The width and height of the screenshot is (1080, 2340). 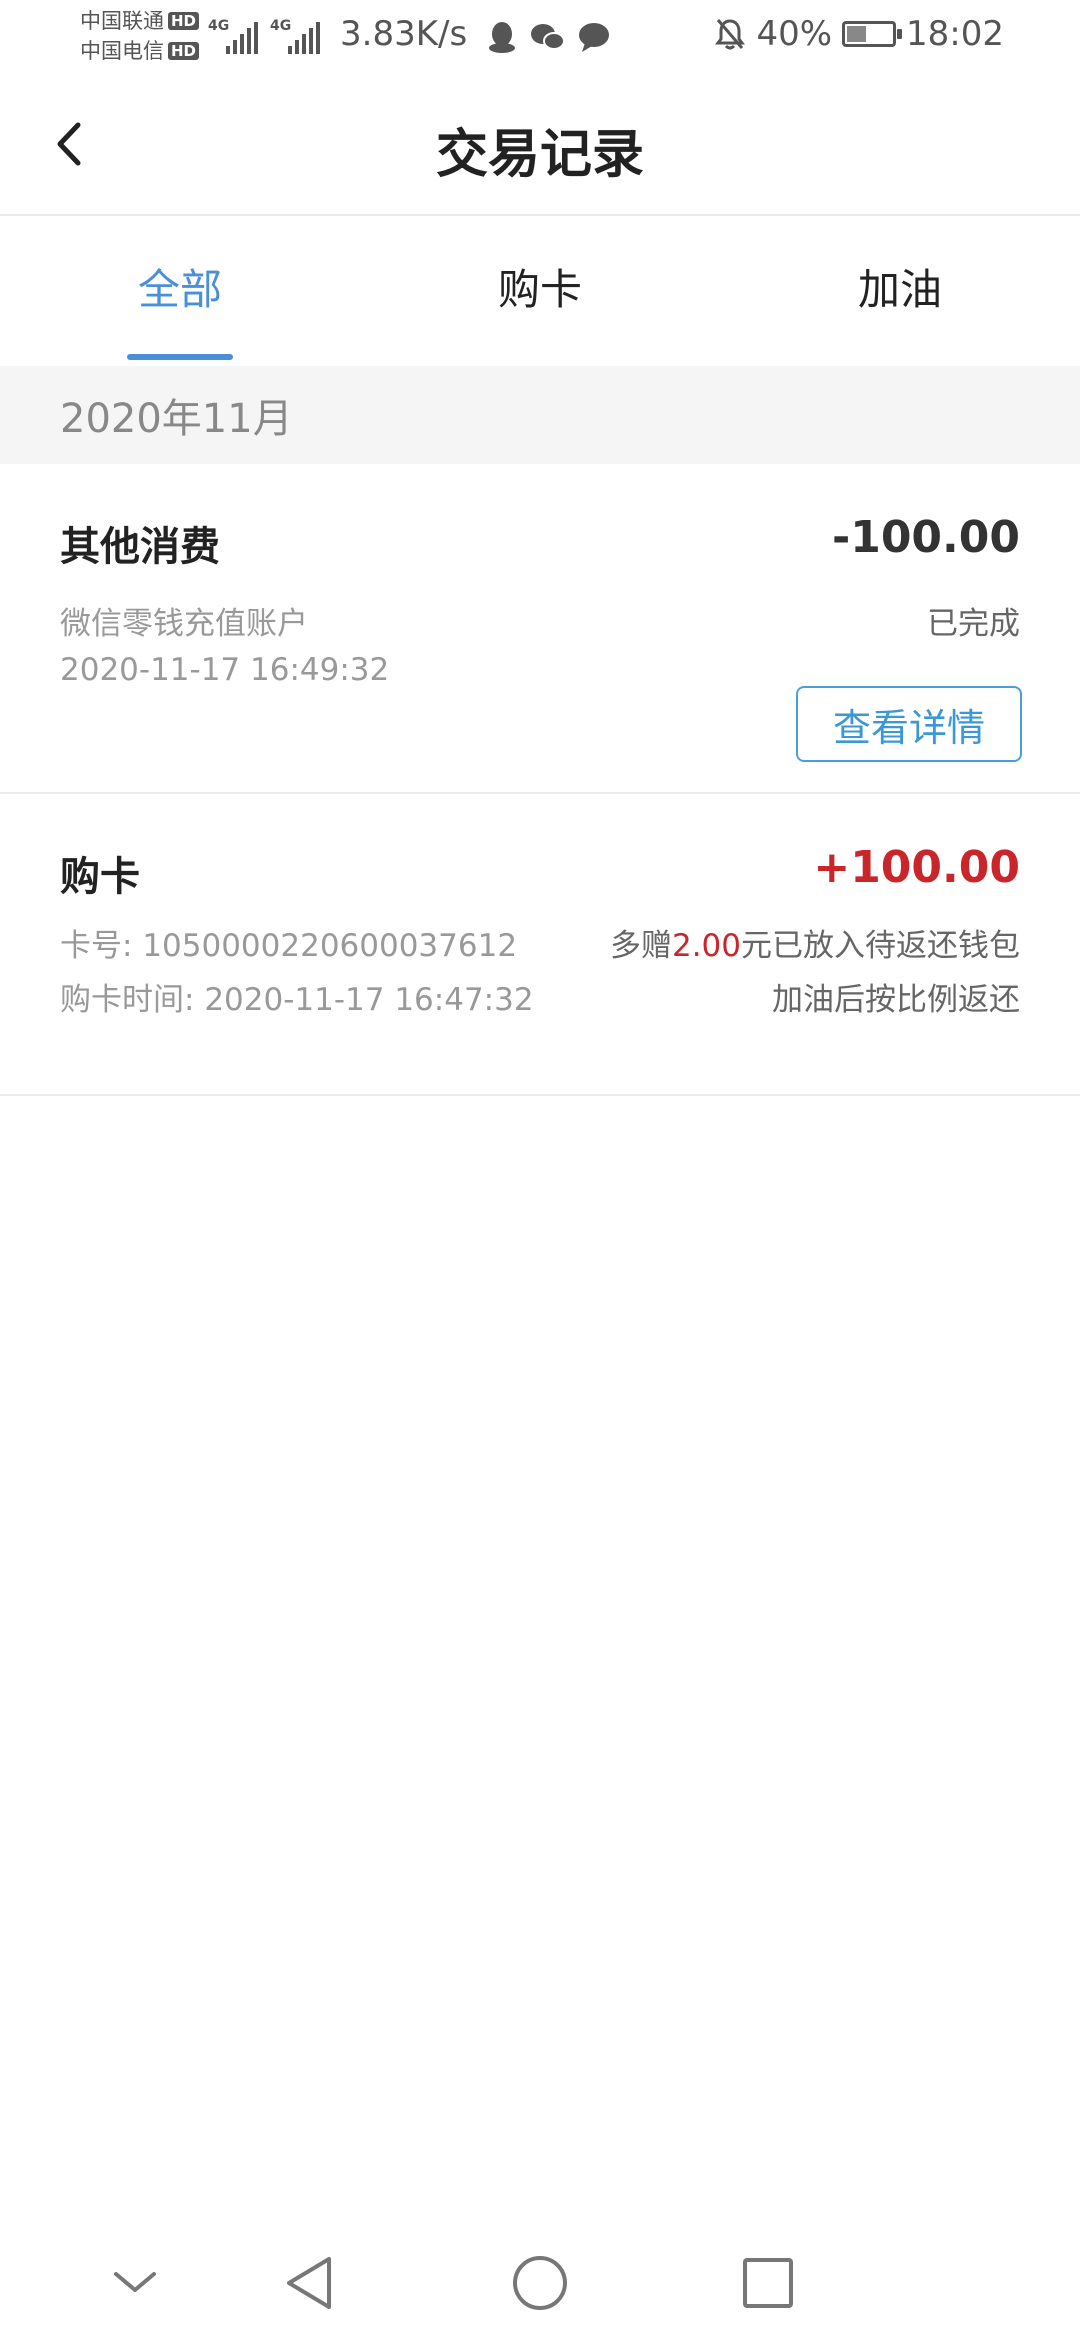 I want to click on tab-all: 全部, so click(x=180, y=292).